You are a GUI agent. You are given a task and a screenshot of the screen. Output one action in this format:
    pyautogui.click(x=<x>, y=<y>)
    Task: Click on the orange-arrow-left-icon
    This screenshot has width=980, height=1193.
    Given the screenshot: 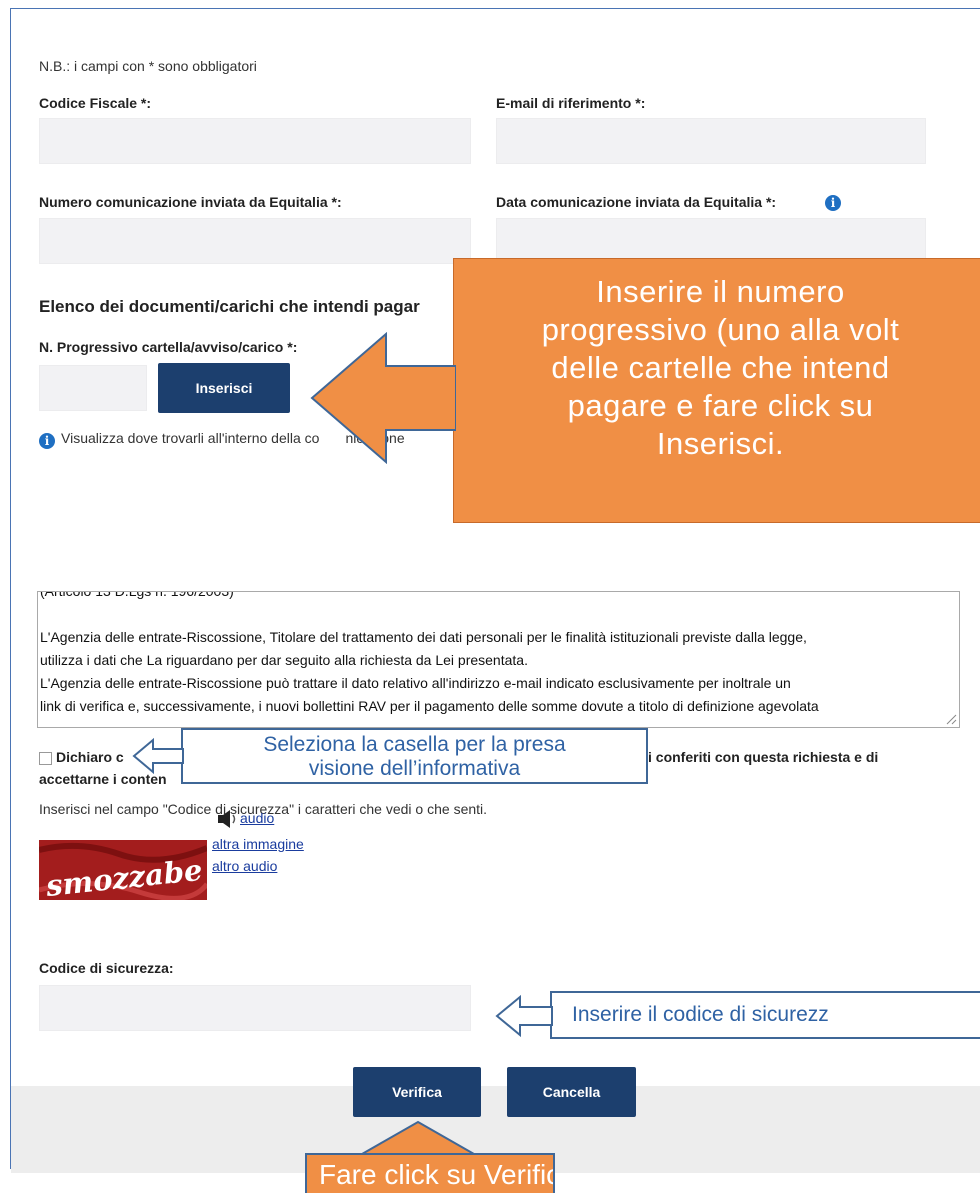 What is the action you would take?
    pyautogui.click(x=383, y=398)
    